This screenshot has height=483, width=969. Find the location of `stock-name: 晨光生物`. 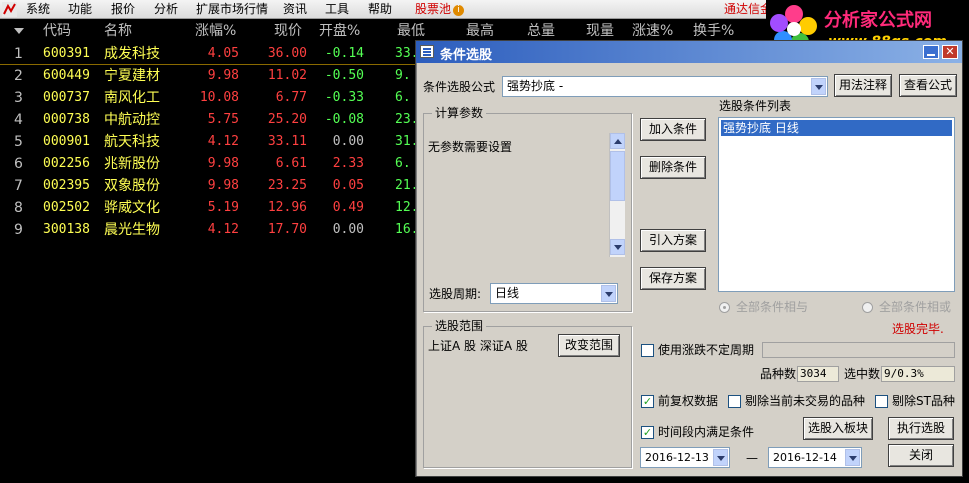

stock-name: 晨光生物 is located at coordinates (132, 230).